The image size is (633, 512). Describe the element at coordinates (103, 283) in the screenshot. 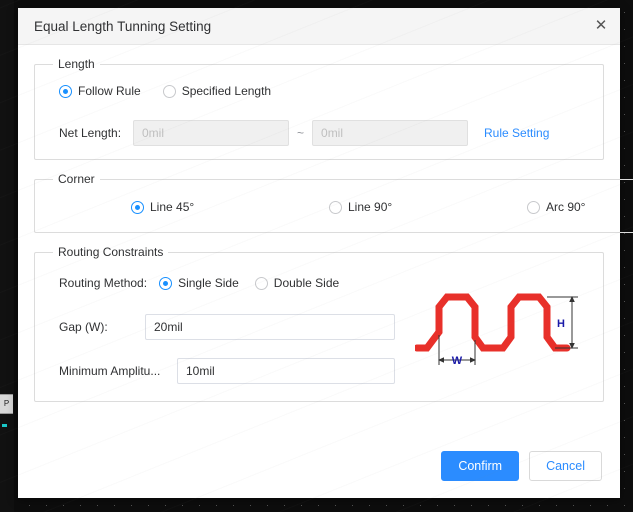

I see `routing-method-label: Routing Method:` at that location.